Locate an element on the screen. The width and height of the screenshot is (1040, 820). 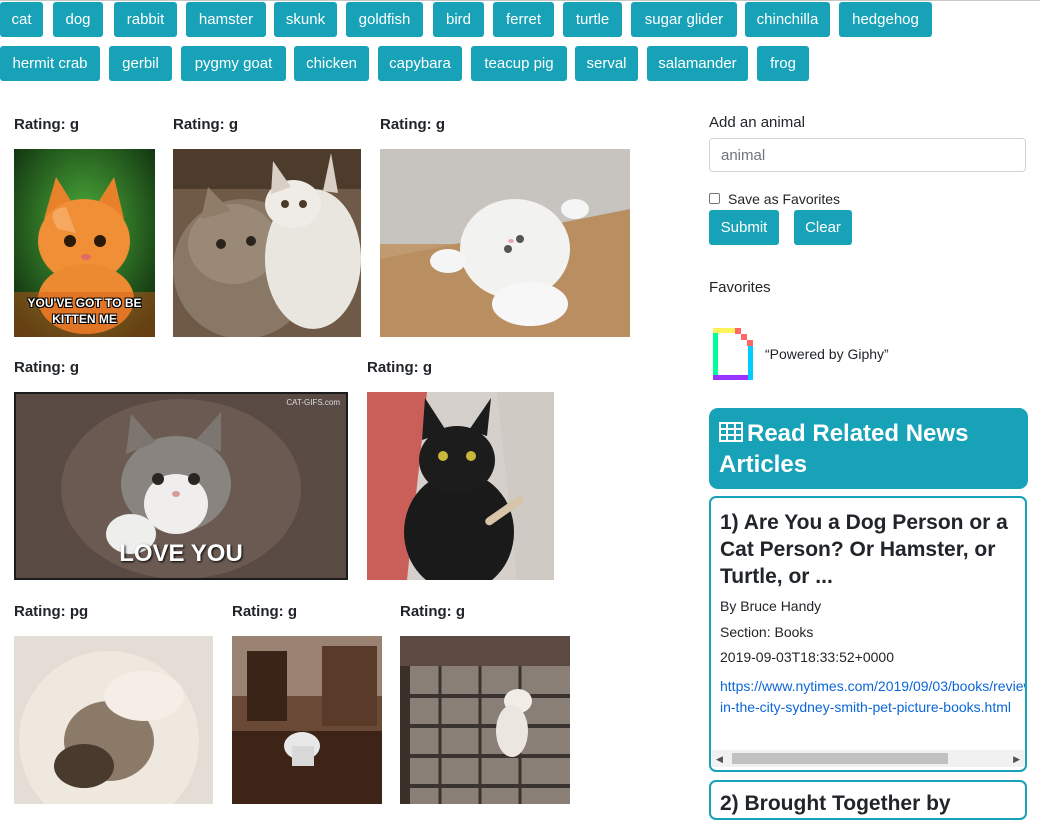
news-article-section: Section: Books is located at coordinates (767, 632).